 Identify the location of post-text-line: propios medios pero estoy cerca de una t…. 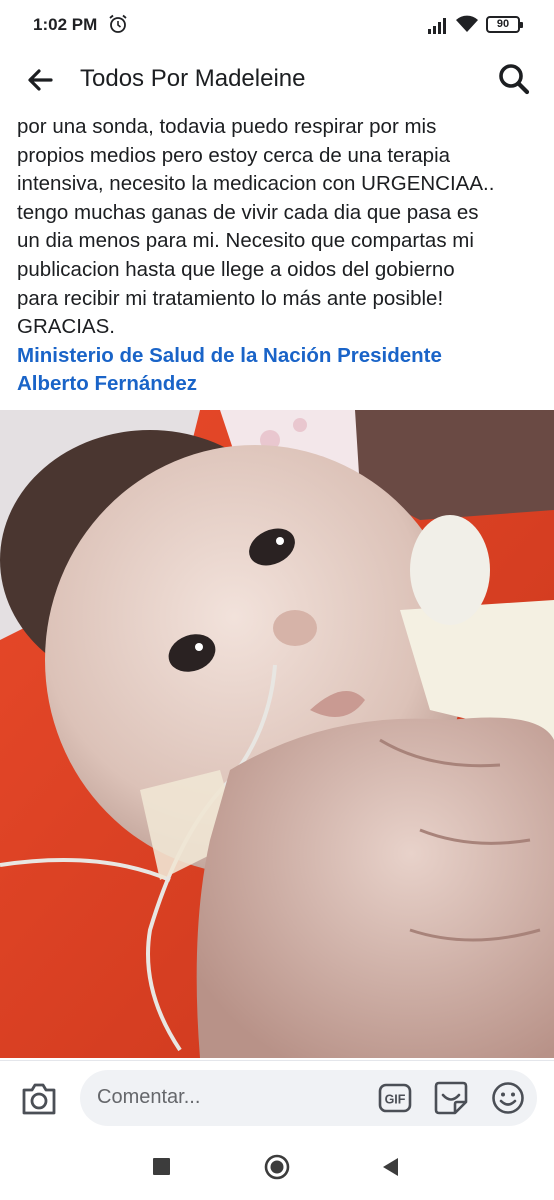
(234, 155).